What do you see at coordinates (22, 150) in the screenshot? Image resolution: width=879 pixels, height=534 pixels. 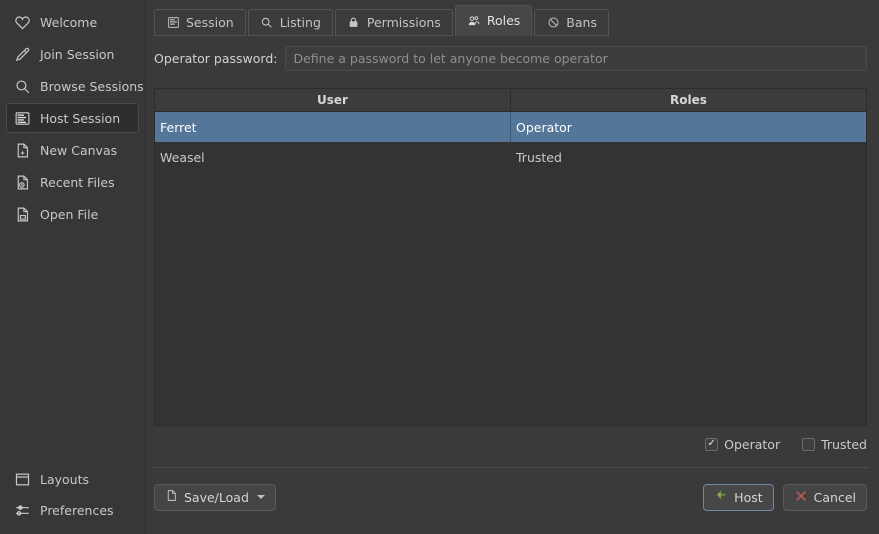 I see `new-document-icon` at bounding box center [22, 150].